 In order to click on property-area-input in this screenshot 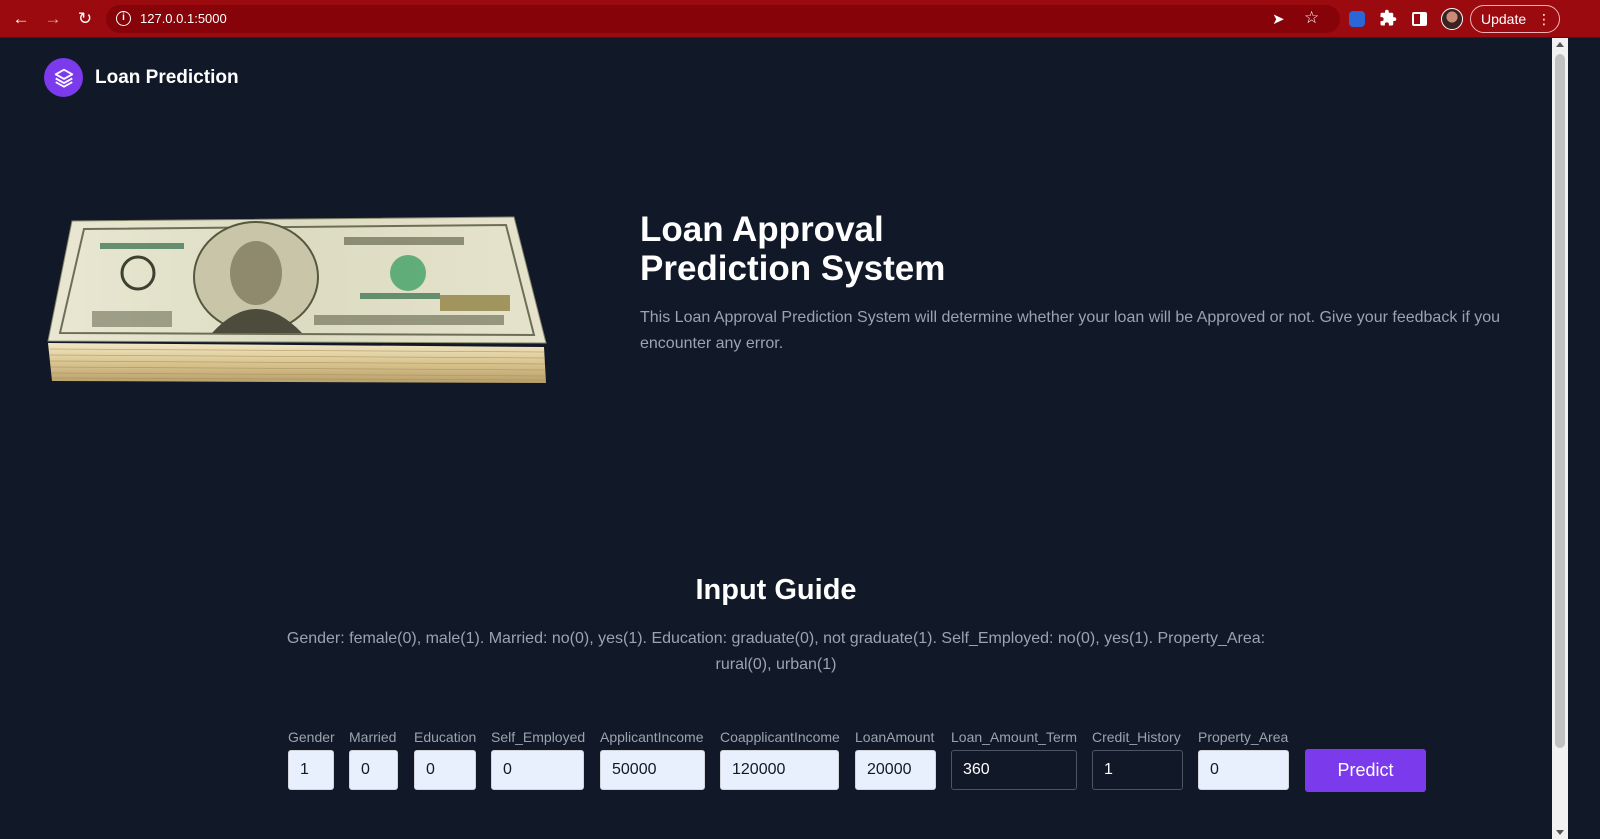, I will do `click(1243, 770)`.